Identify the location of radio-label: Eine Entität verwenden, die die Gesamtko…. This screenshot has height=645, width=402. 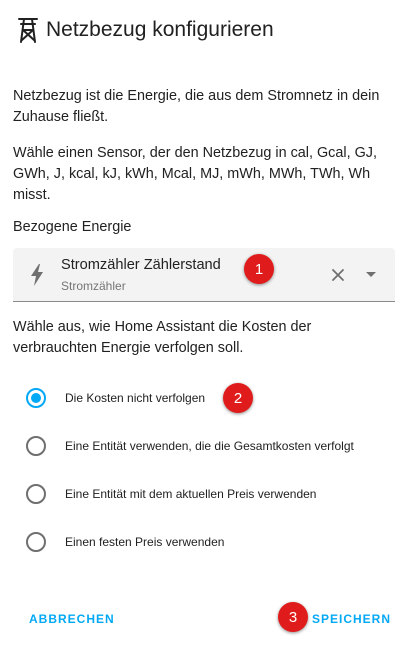
(209, 446).